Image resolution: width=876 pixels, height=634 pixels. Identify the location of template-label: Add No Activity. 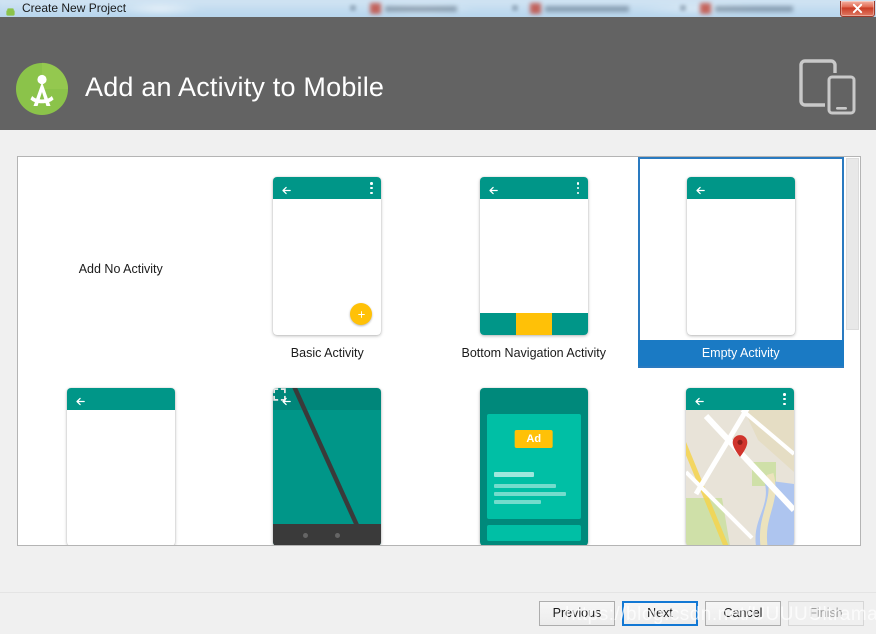
(120, 269).